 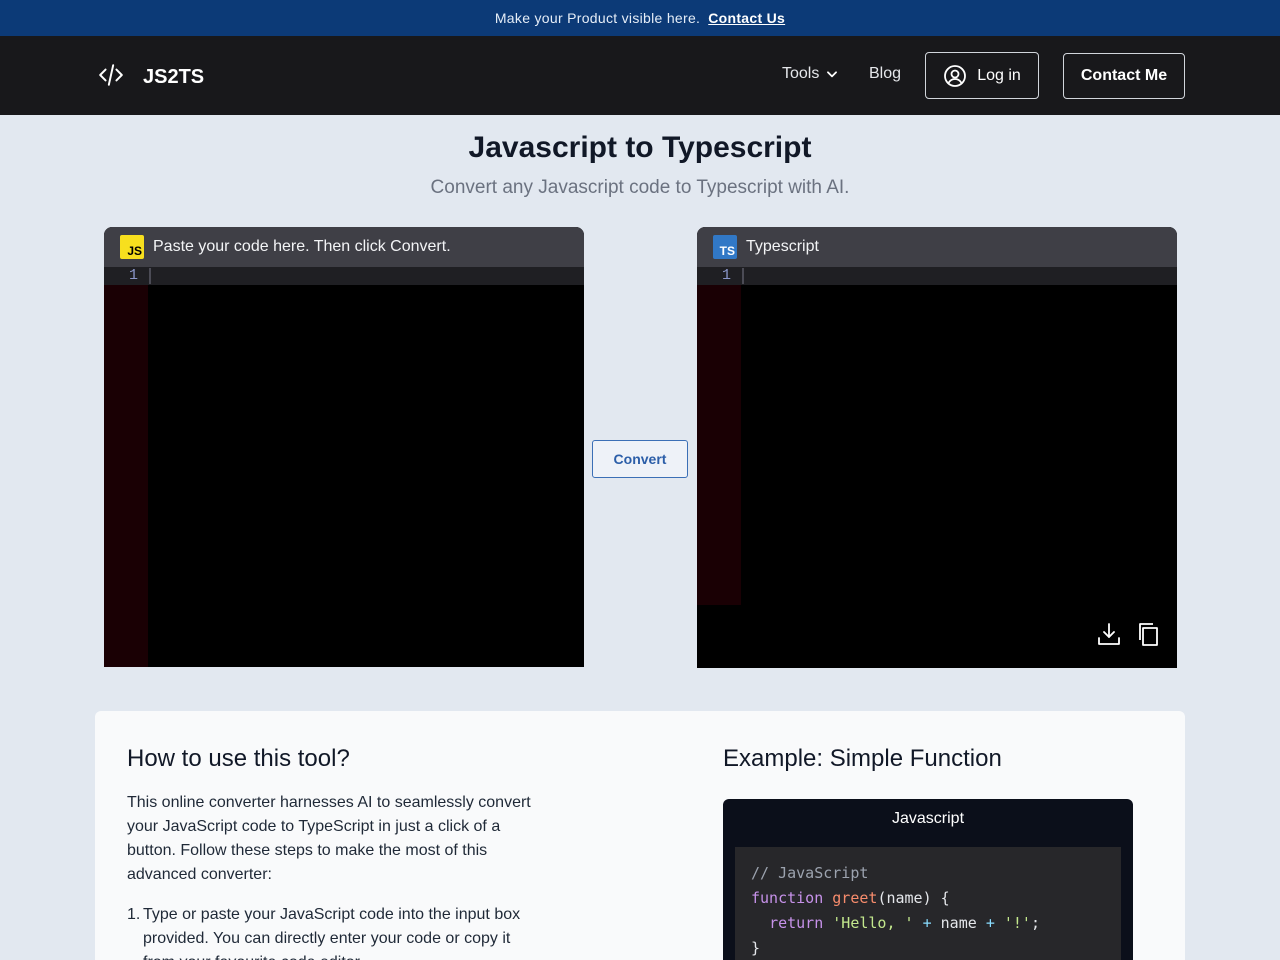 I want to click on code-comment: // JavaScript, so click(x=810, y=873).